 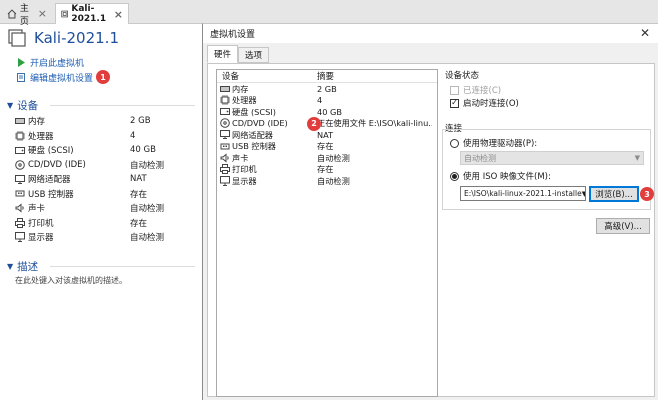 I want to click on iso-file-label: 使用 ISO 映像文件(M):, so click(x=507, y=177).